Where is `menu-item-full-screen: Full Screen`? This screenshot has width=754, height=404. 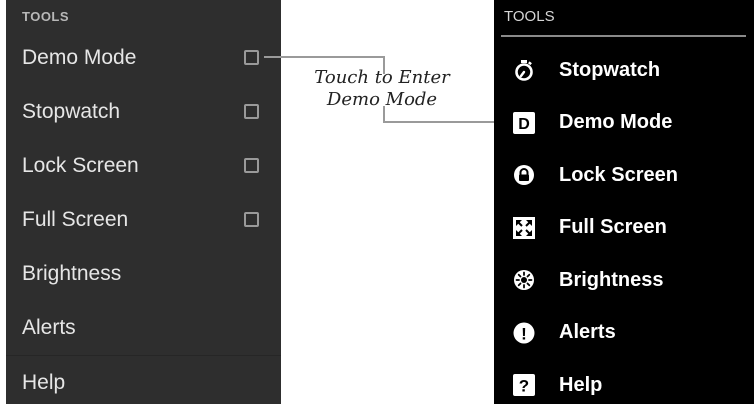 menu-item-full-screen: Full Screen is located at coordinates (624, 228).